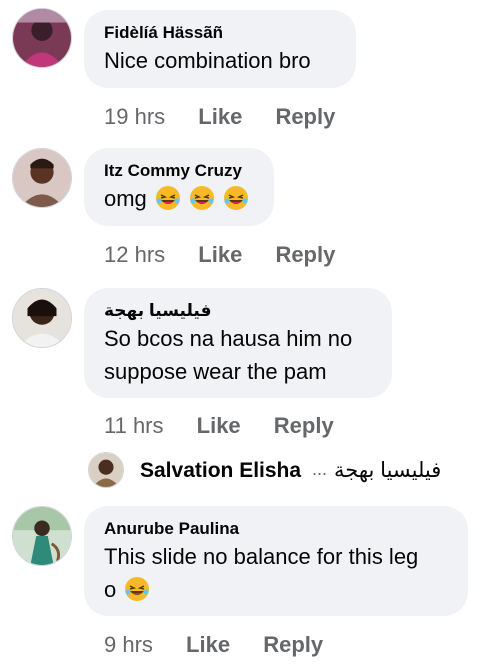 This screenshot has width=480, height=664. What do you see at coordinates (125, 198) in the screenshot?
I see `comment-text-content: omg` at bounding box center [125, 198].